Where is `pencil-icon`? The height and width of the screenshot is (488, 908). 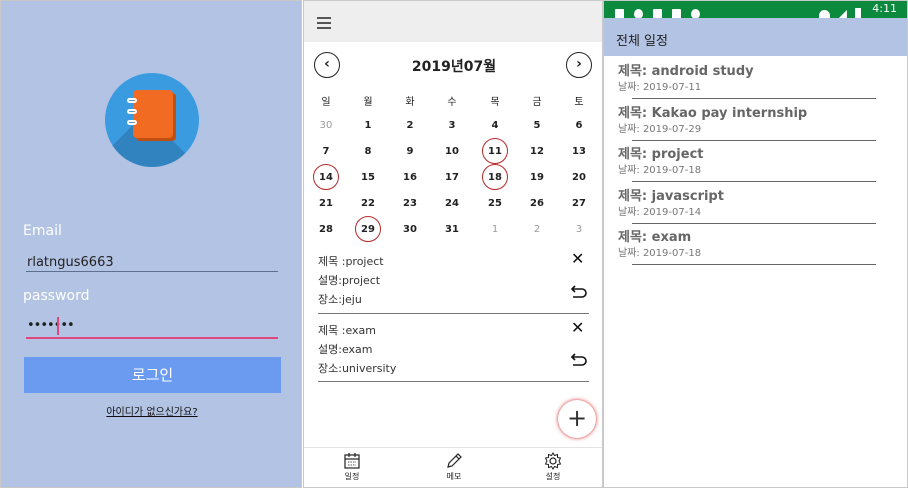 pencil-icon is located at coordinates (454, 460).